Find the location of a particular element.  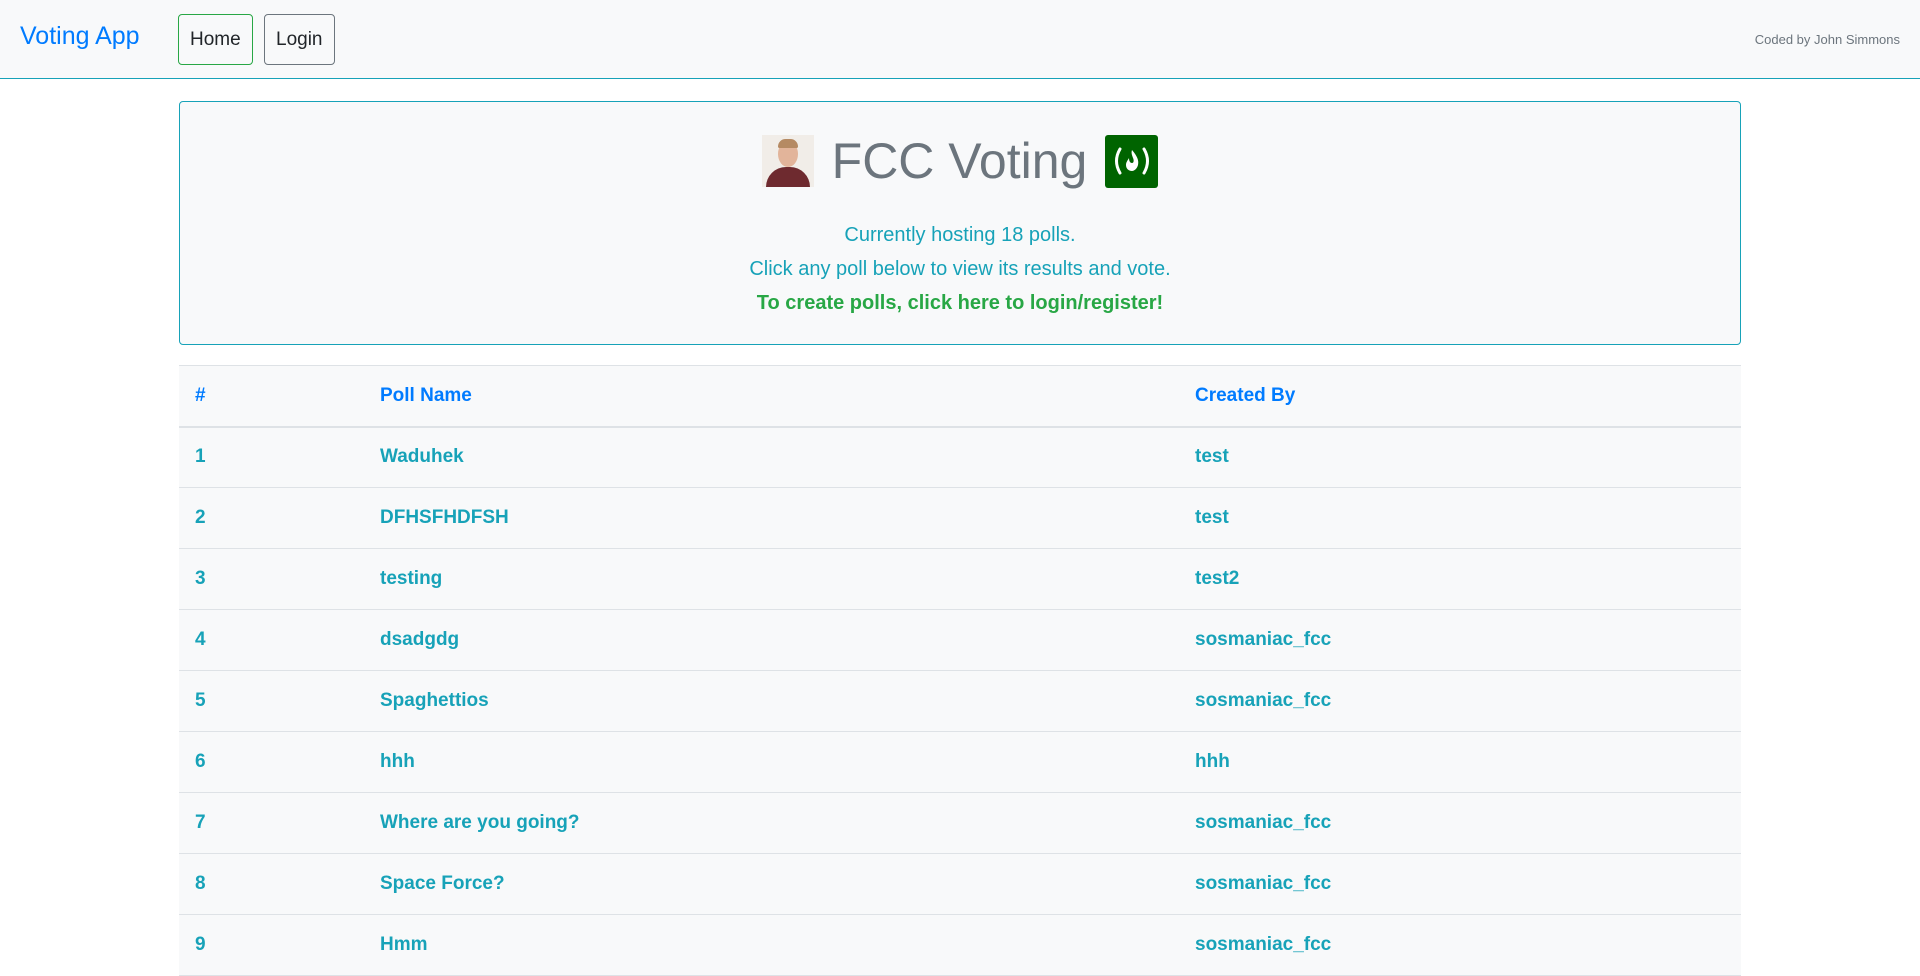

row-number: 3 is located at coordinates (200, 578).